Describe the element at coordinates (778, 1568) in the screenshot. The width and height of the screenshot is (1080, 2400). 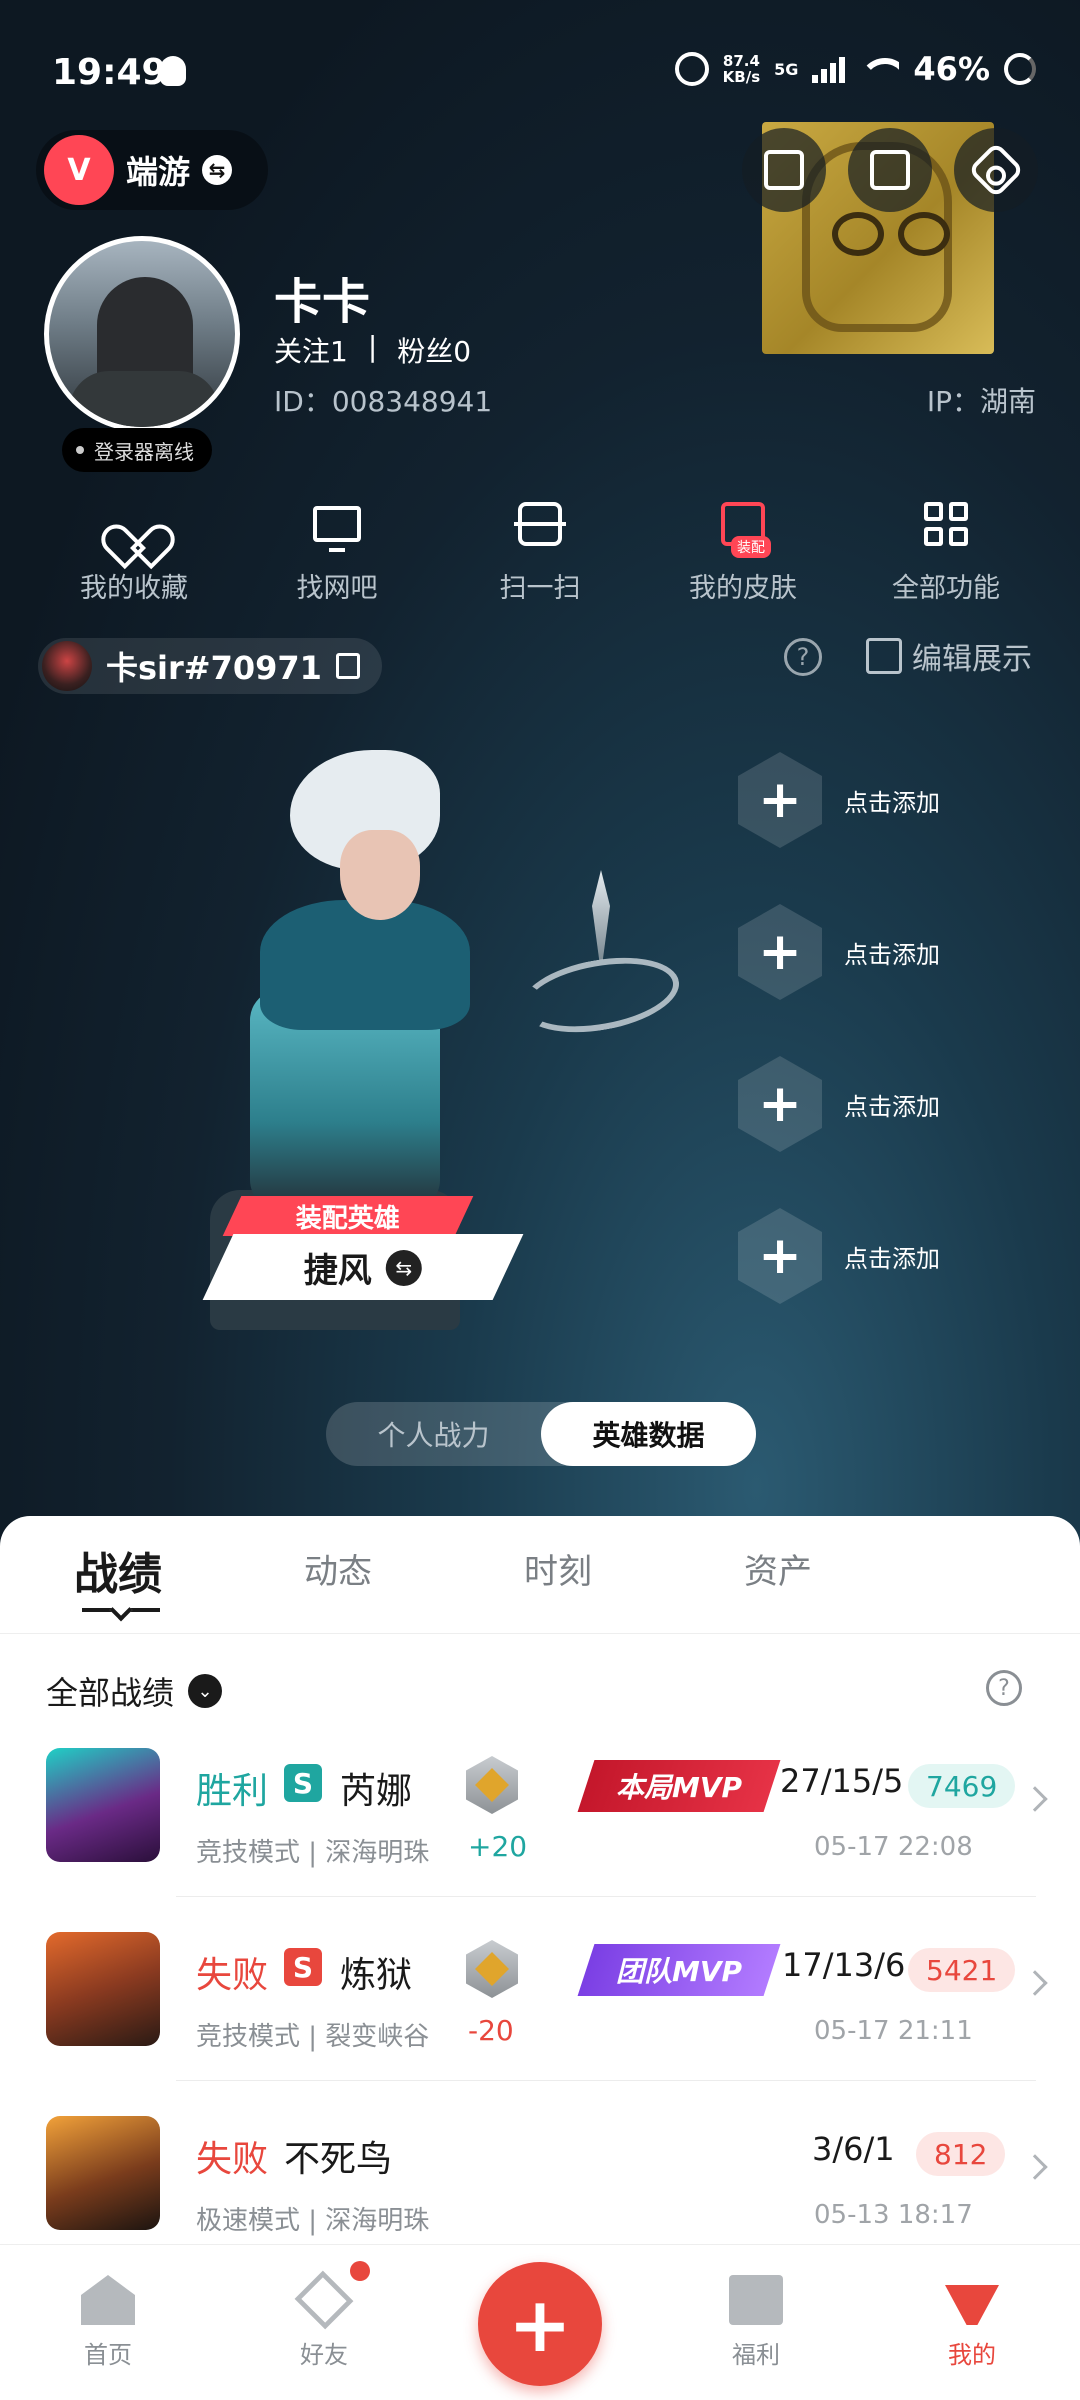
I see `tab-assets: 资产` at that location.